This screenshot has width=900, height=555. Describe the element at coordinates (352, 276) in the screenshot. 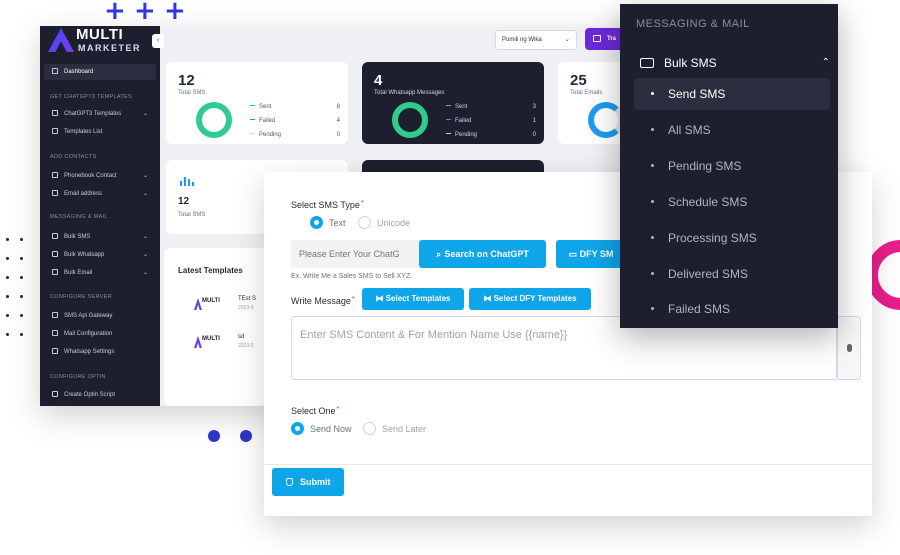

I see `chatgpt-hint: Ex. Write Me a Sales SMS to Sell XYZ.` at that location.